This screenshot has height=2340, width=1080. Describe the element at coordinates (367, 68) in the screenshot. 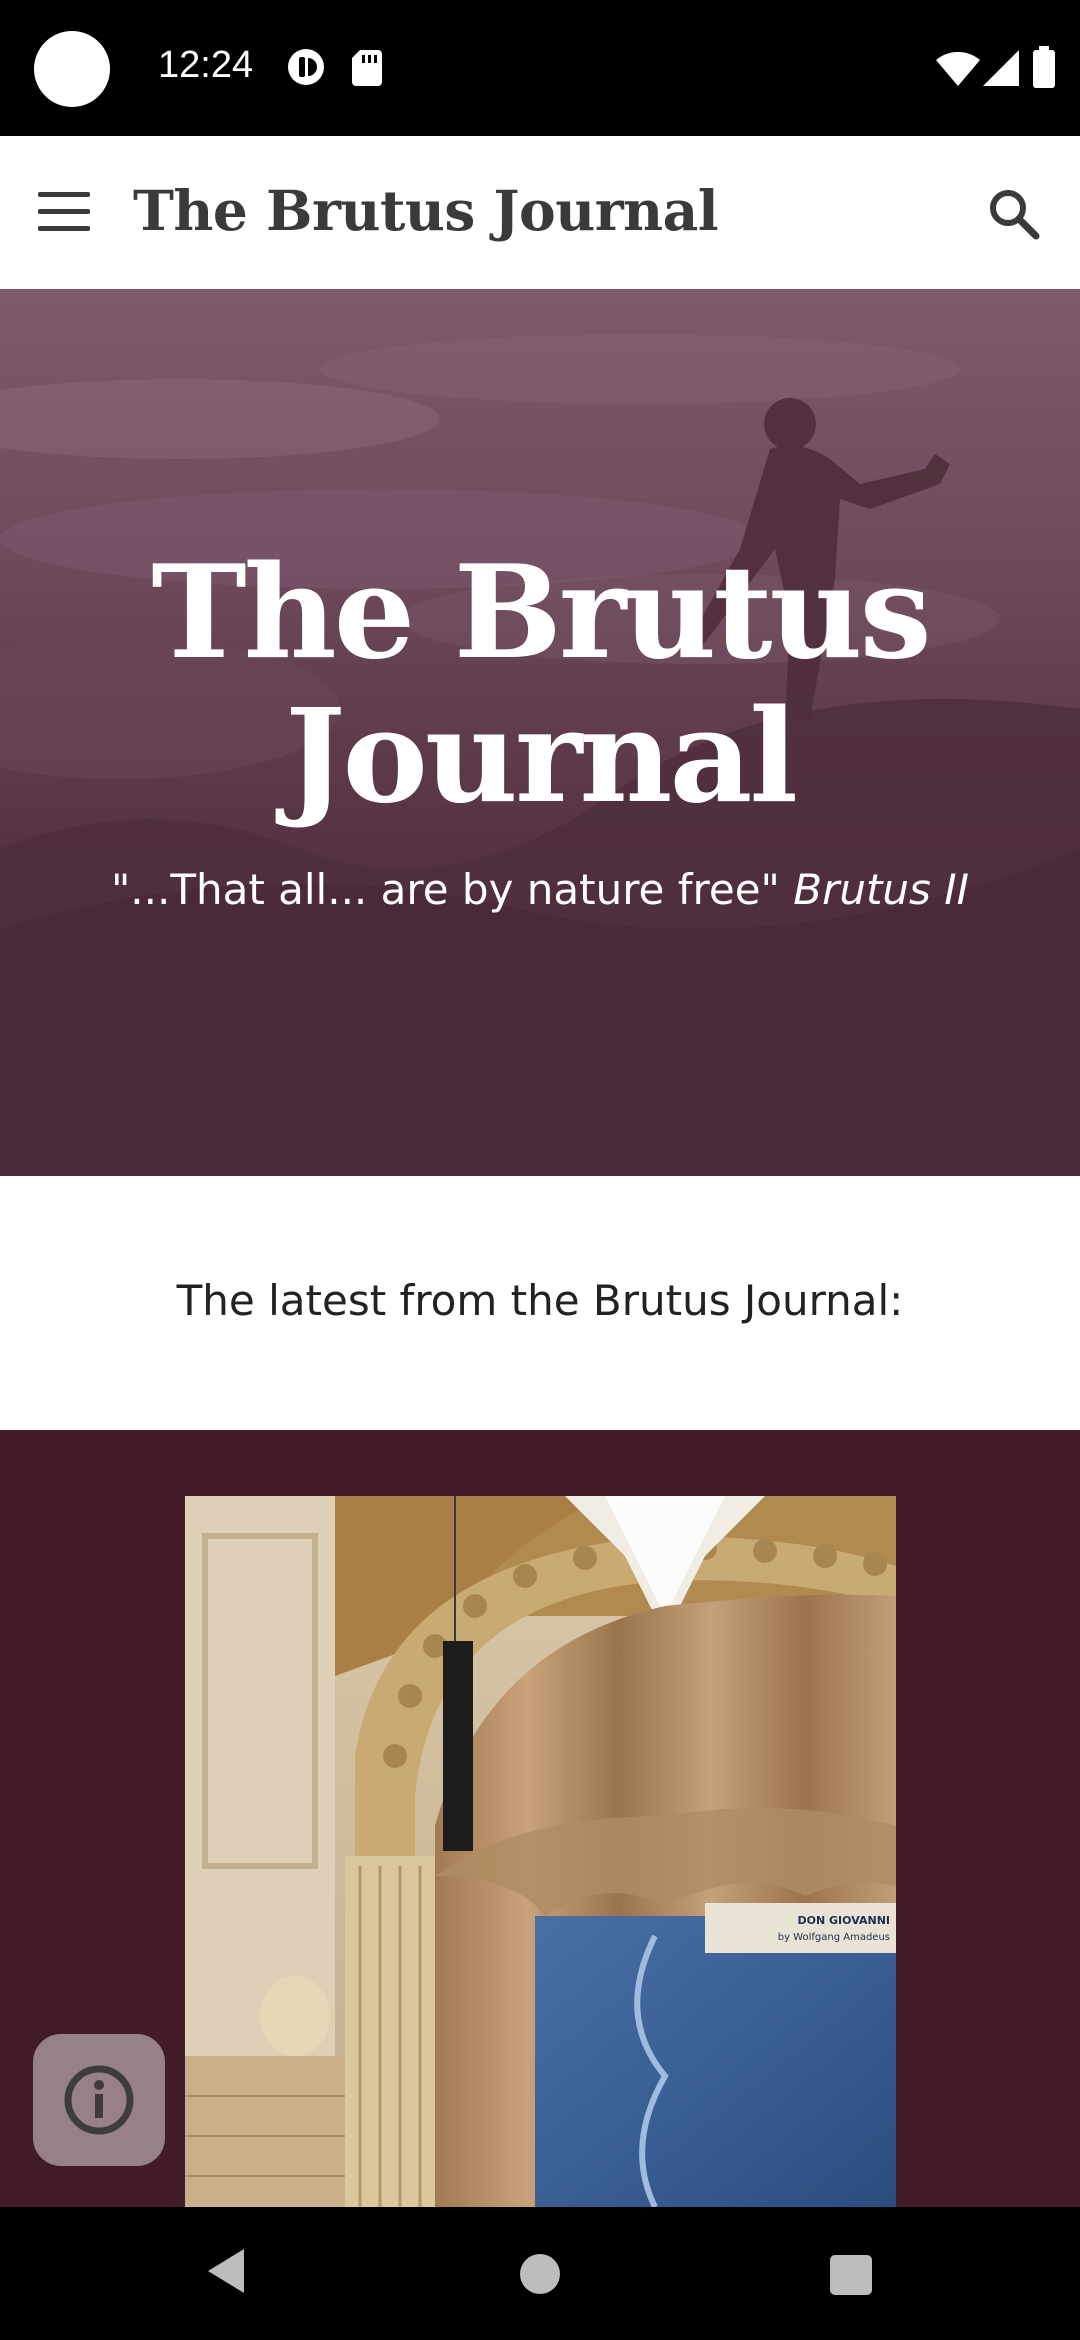

I see `sd-card-icon` at that location.